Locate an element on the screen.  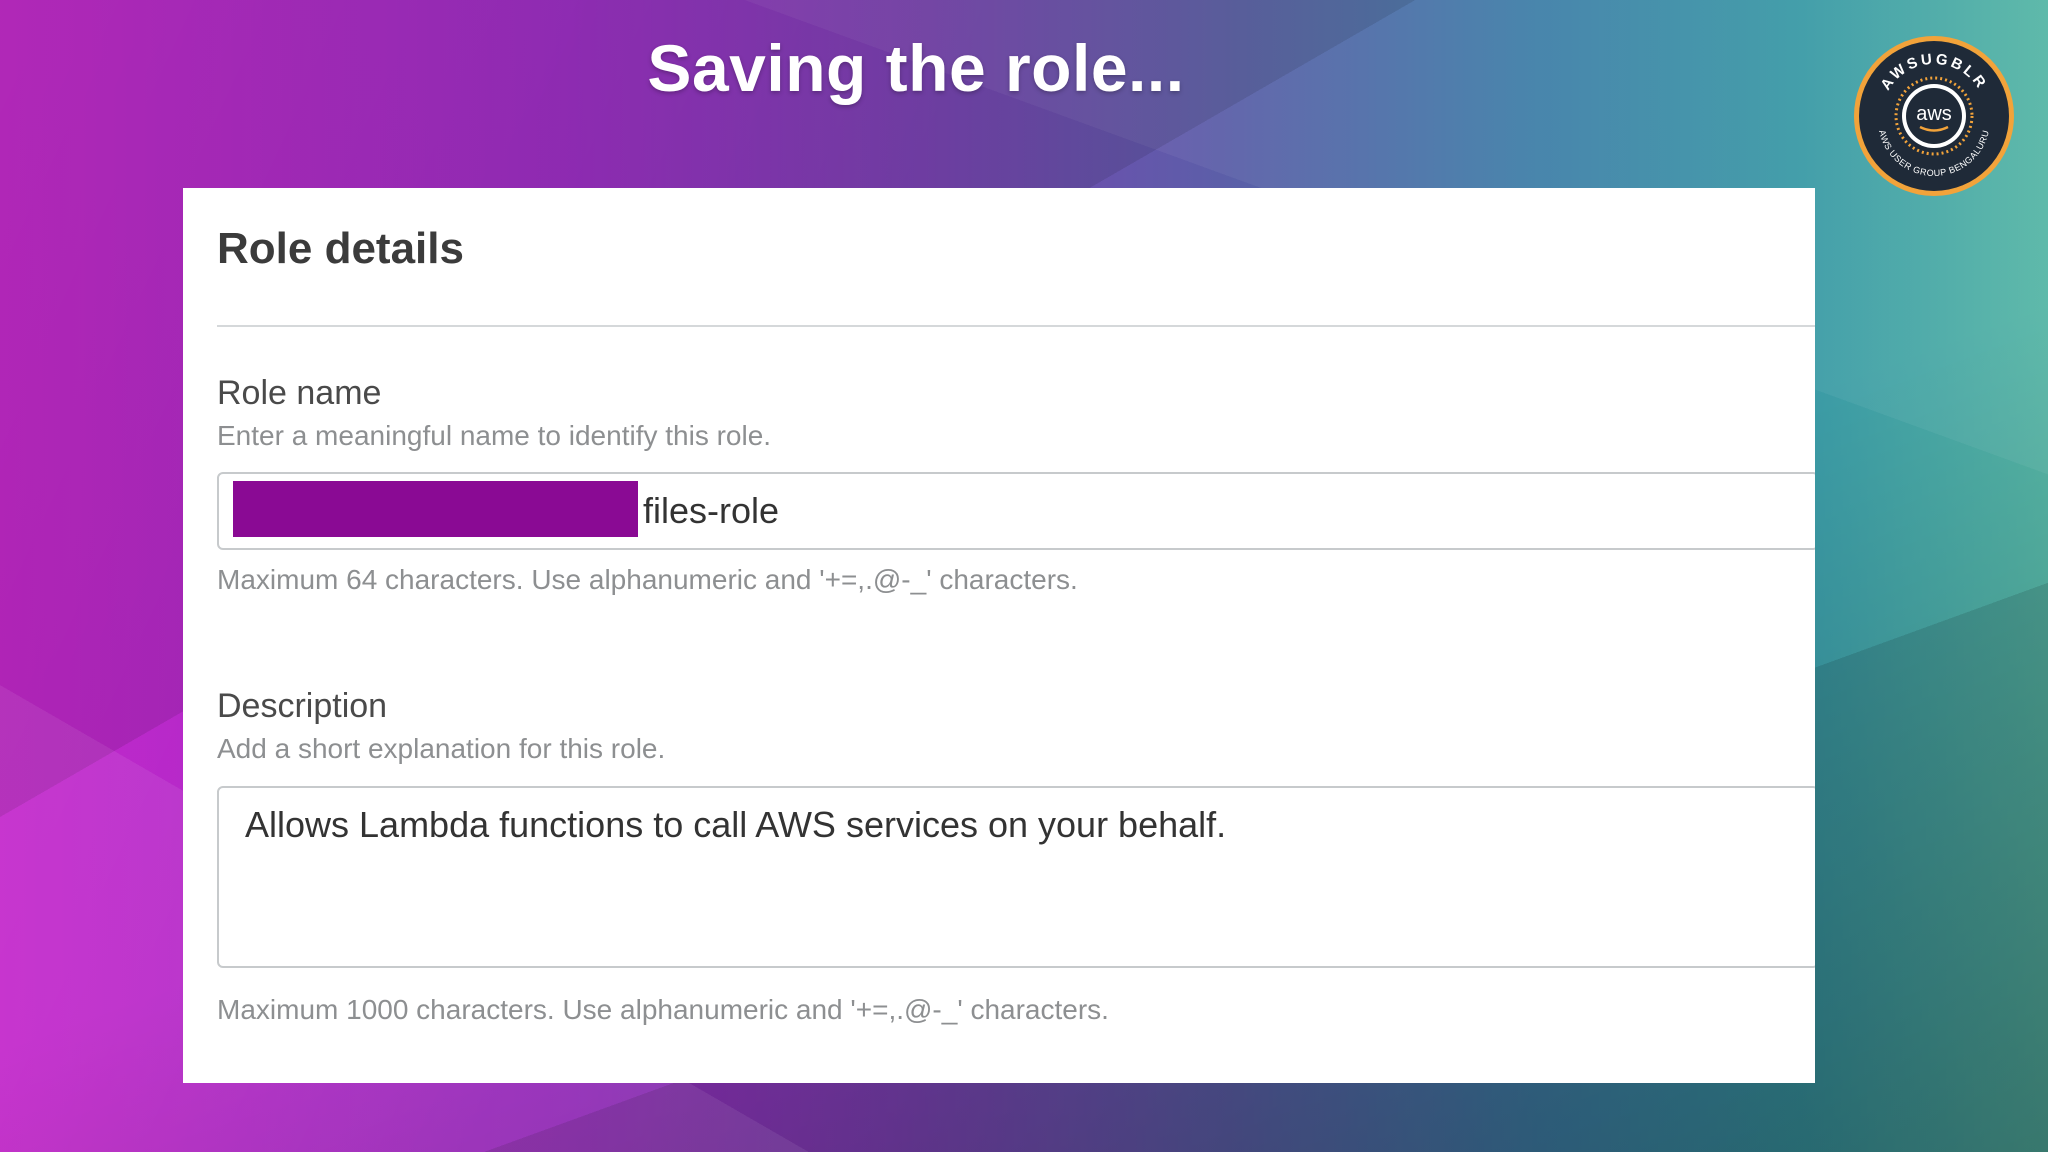
aws-user-group-logo: AWSUGBLR AWS USER GROUP BENGALURU aws is located at coordinates (1934, 116).